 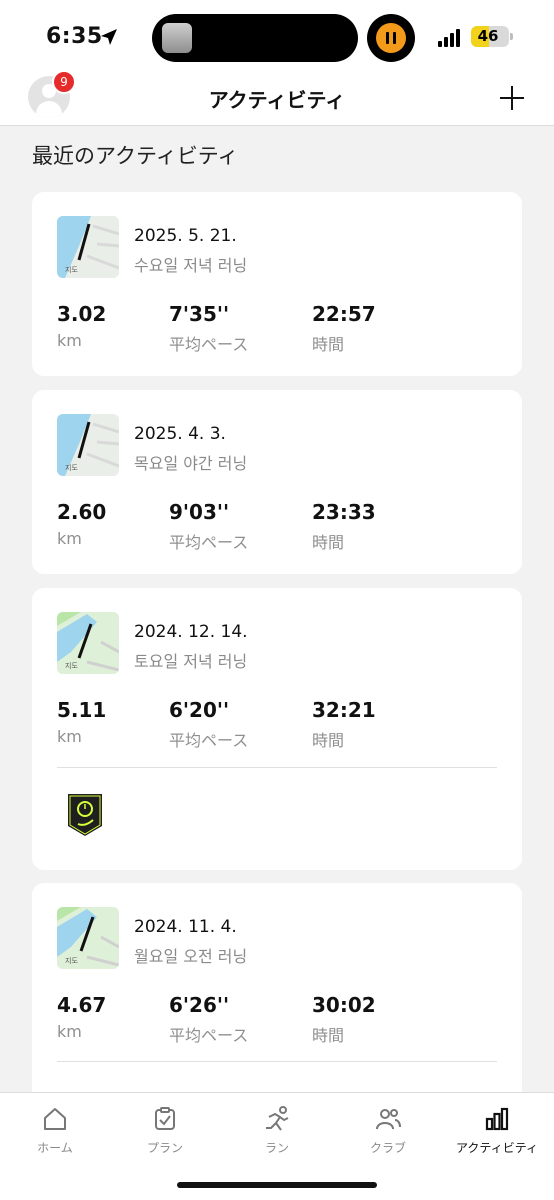 What do you see at coordinates (185, 927) in the screenshot?
I see `activity-date: 2024. 11. 4.` at bounding box center [185, 927].